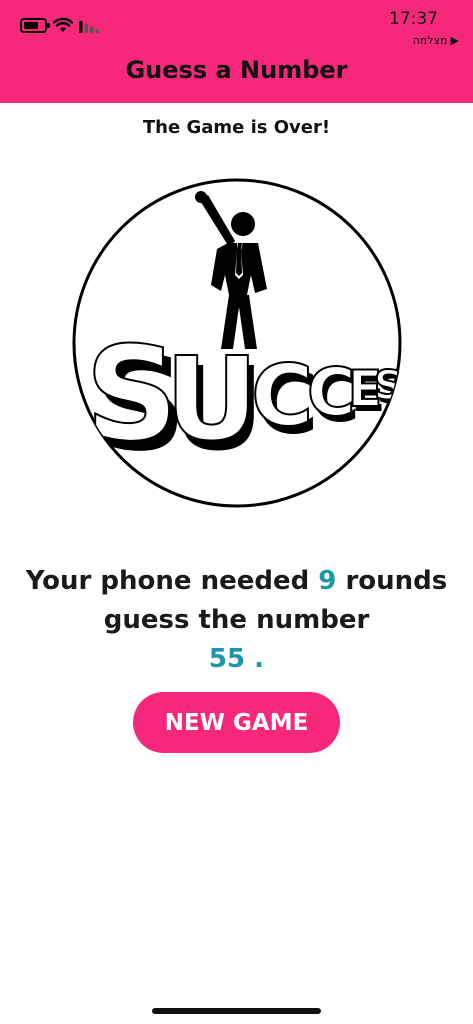  I want to click on svg-text: C, so click(282, 396).